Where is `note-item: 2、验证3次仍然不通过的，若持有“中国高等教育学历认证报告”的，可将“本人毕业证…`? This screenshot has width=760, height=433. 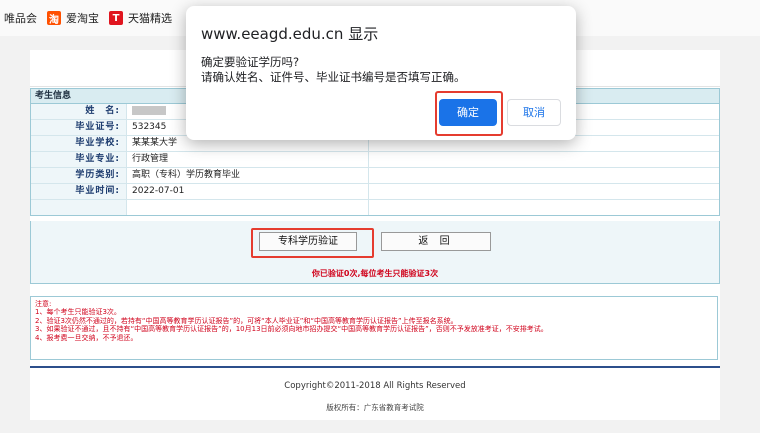
note-item: 2、验证3次仍然不通过的，若持有“中国高等教育学历认证报告”的，可将“本人毕业证… is located at coordinates (246, 320).